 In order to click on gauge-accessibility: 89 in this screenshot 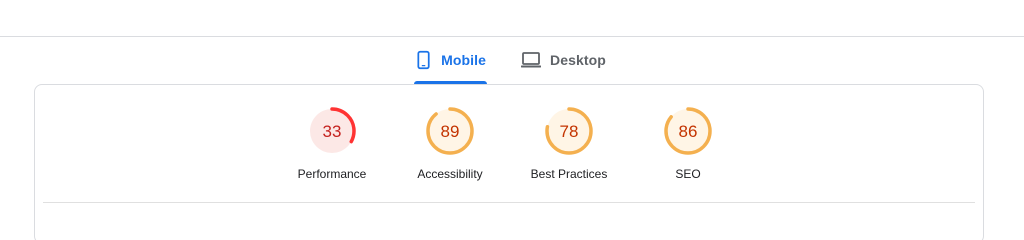, I will do `click(450, 131)`.